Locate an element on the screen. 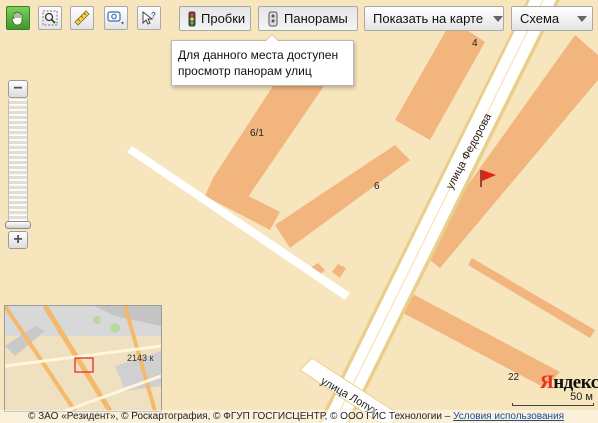  show-on-map-label: Показать на карте is located at coordinates (428, 18).